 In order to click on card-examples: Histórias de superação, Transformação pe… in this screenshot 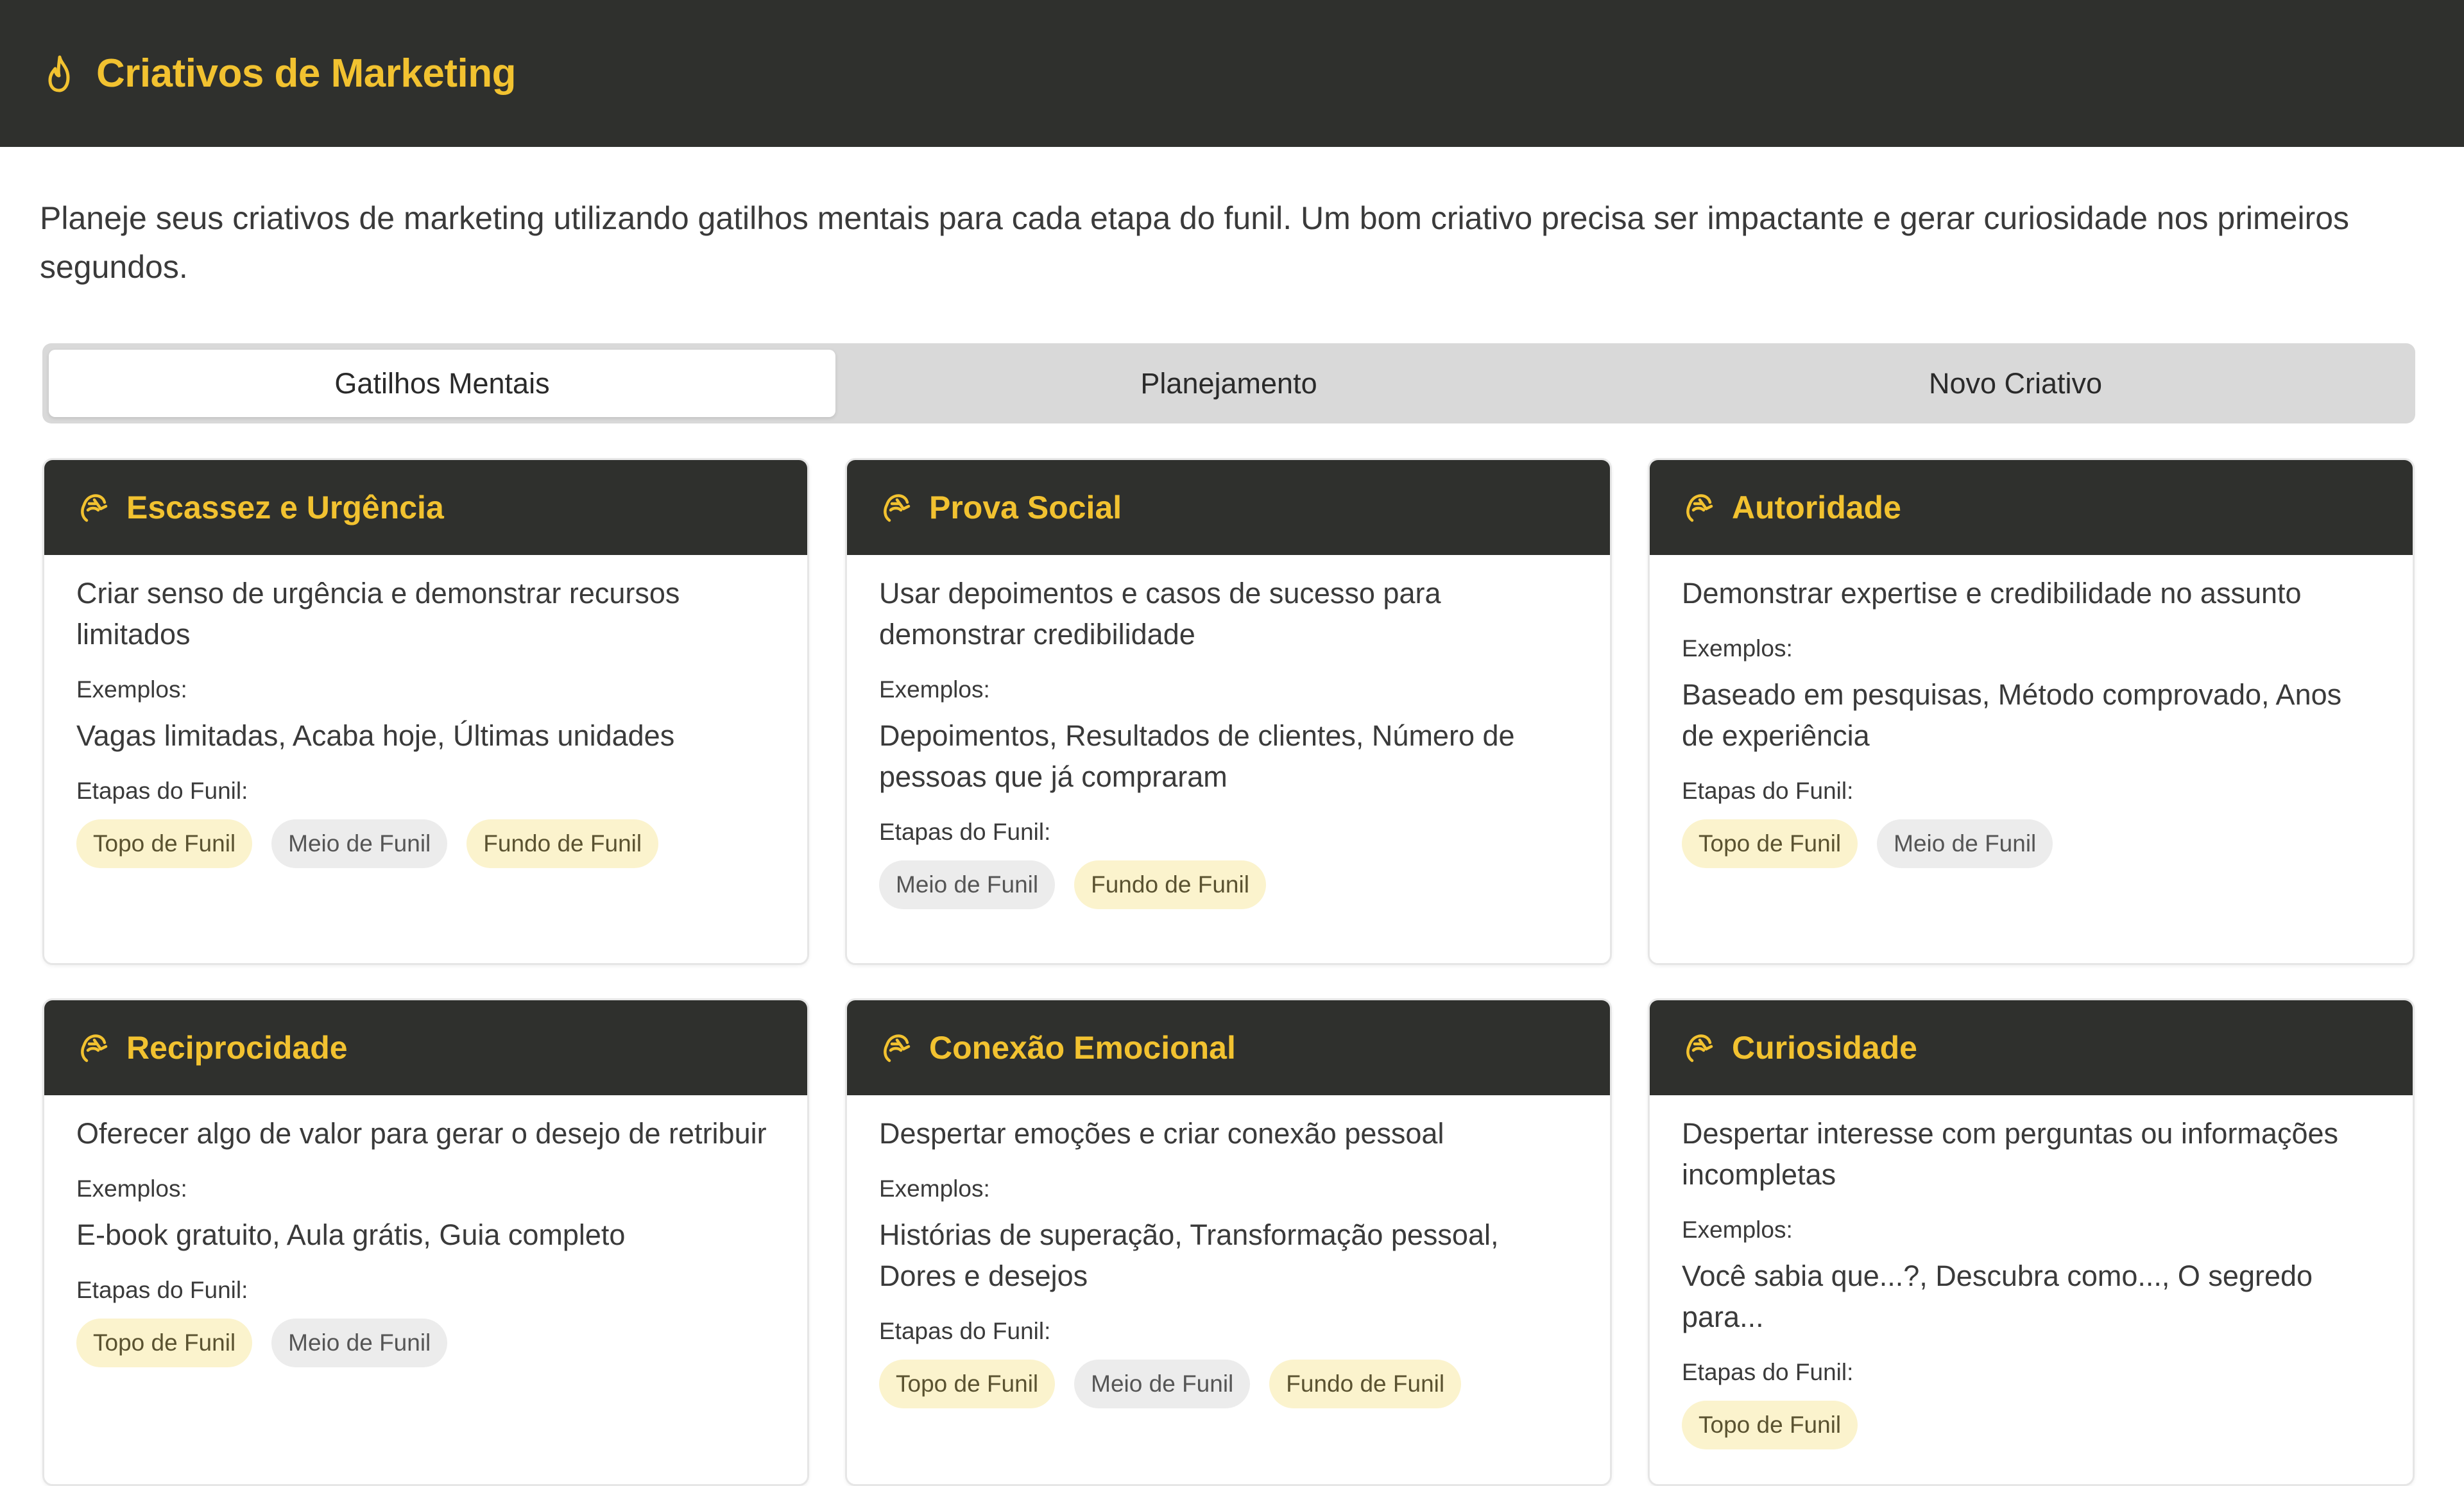, I will do `click(1189, 1255)`.